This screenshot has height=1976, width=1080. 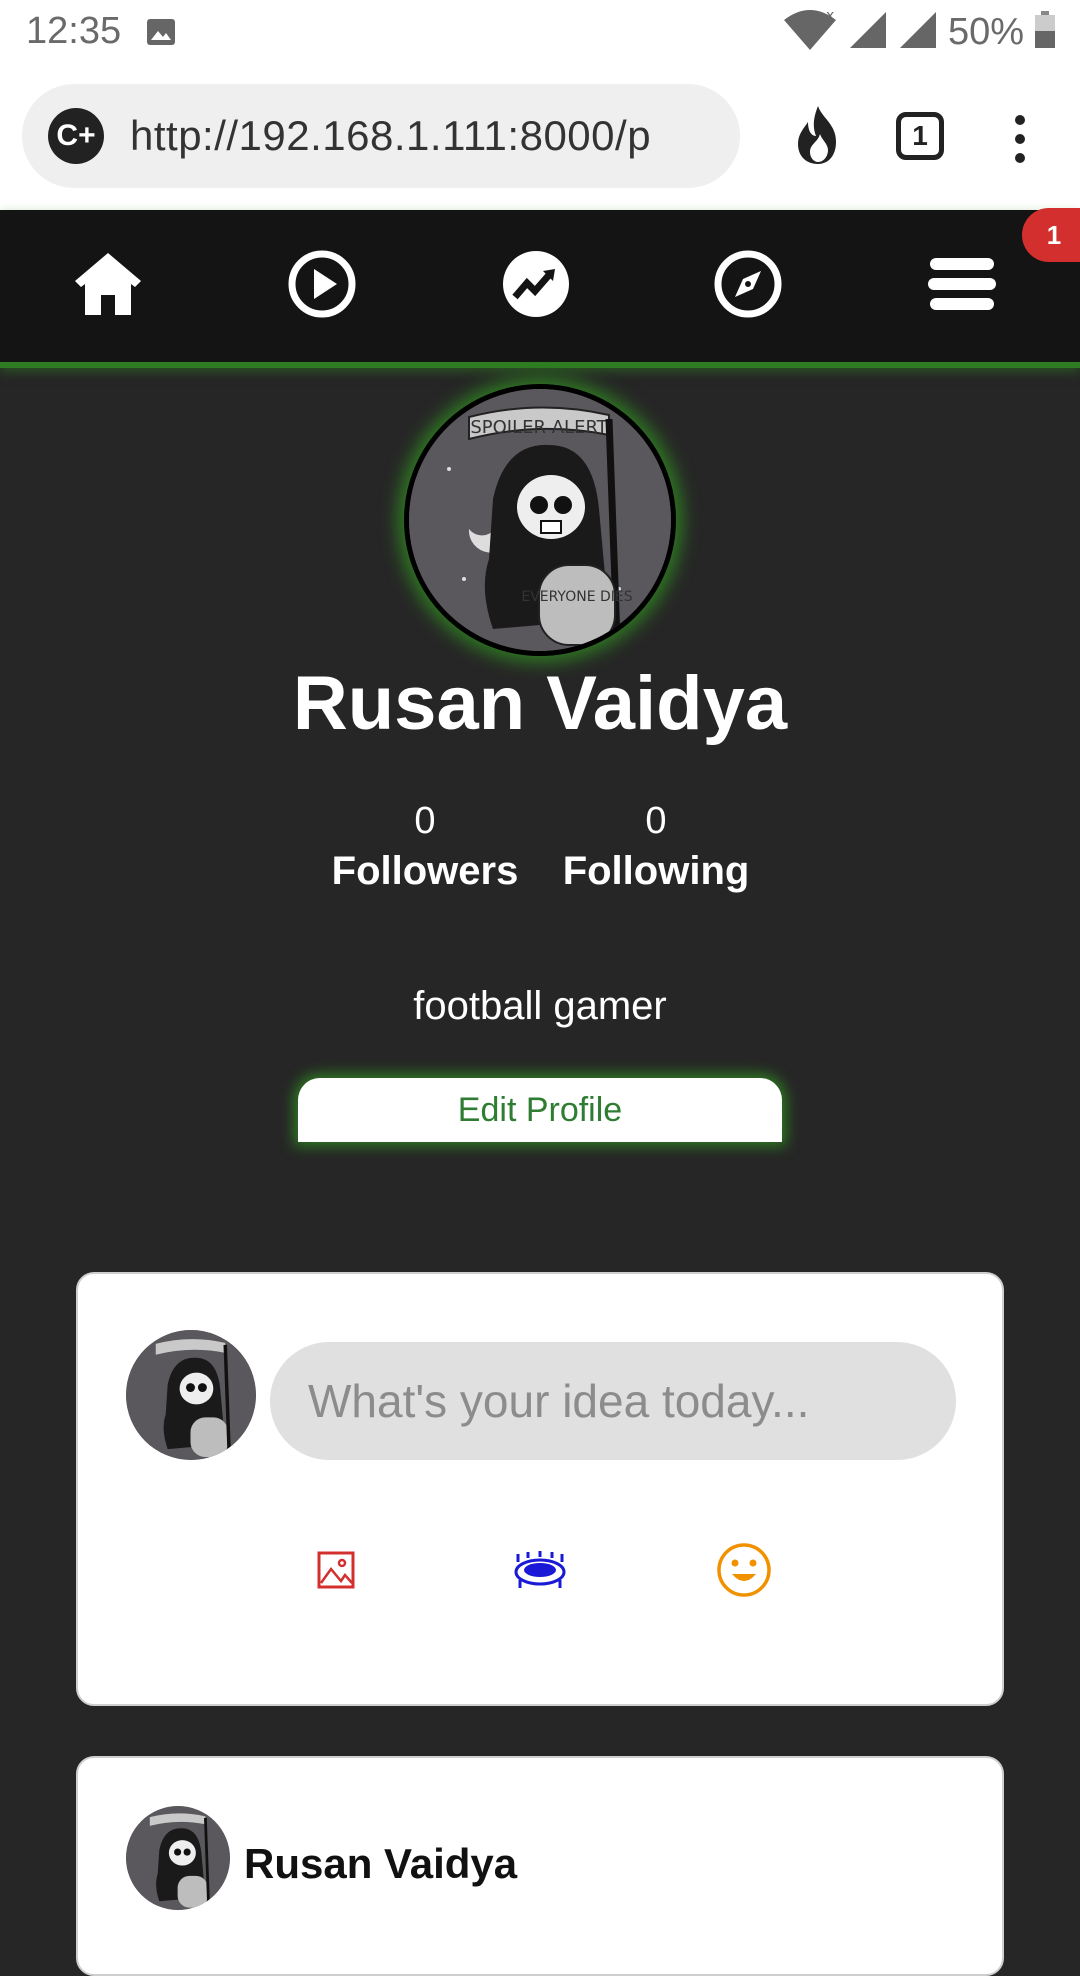 I want to click on trending-icon, so click(x=536, y=286).